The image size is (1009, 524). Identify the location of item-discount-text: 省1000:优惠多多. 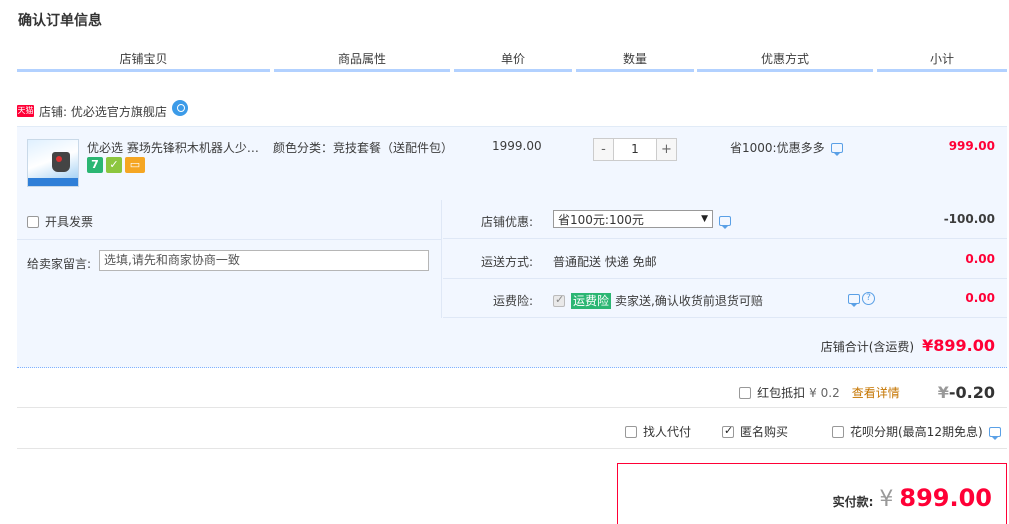
(777, 148).